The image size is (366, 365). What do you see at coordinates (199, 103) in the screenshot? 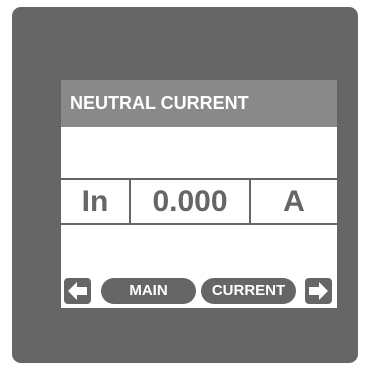
I see `page-title: NEUTRAL CURRENT` at bounding box center [199, 103].